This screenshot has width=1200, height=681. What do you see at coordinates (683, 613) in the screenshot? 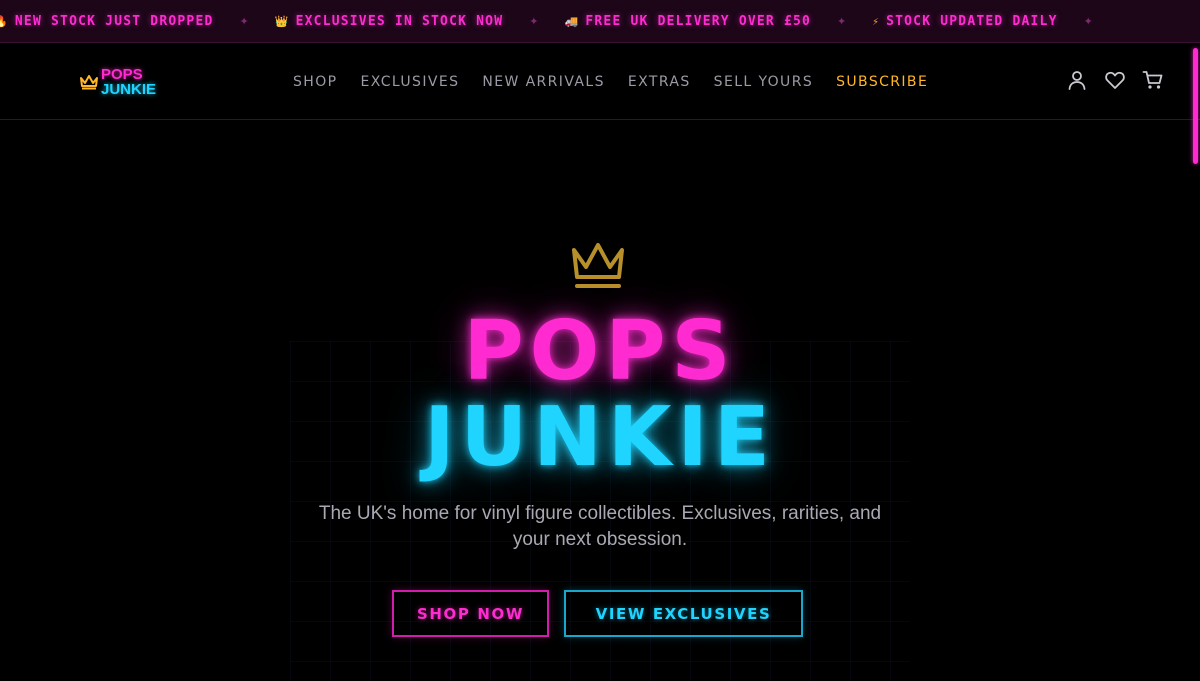
I see `view-exclusives-button: VIEW EXCLUSIVES` at bounding box center [683, 613].